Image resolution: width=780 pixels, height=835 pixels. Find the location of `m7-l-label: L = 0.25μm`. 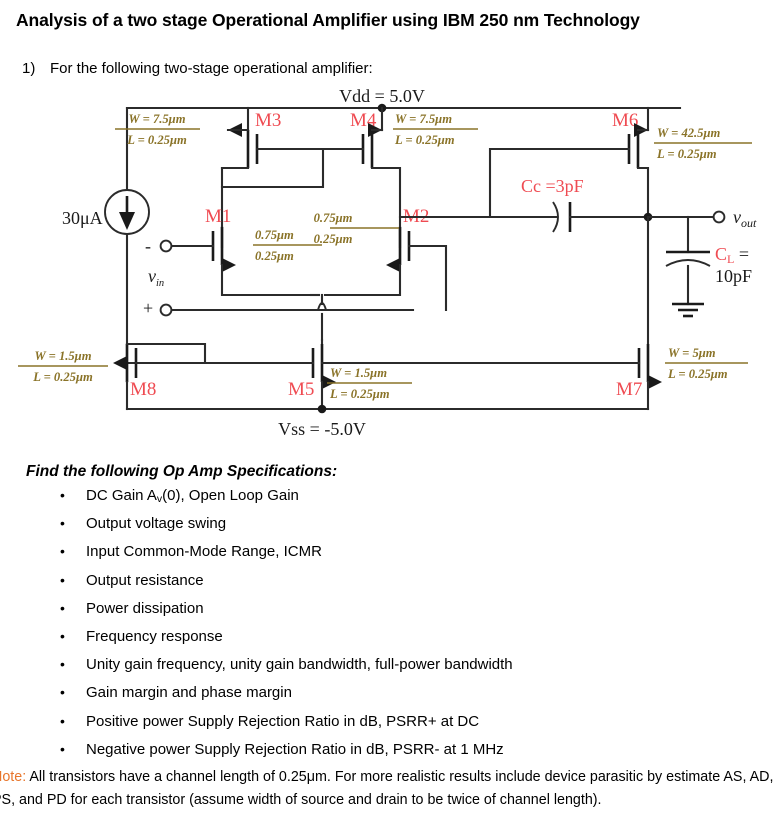

m7-l-label: L = 0.25μm is located at coordinates (697, 374).